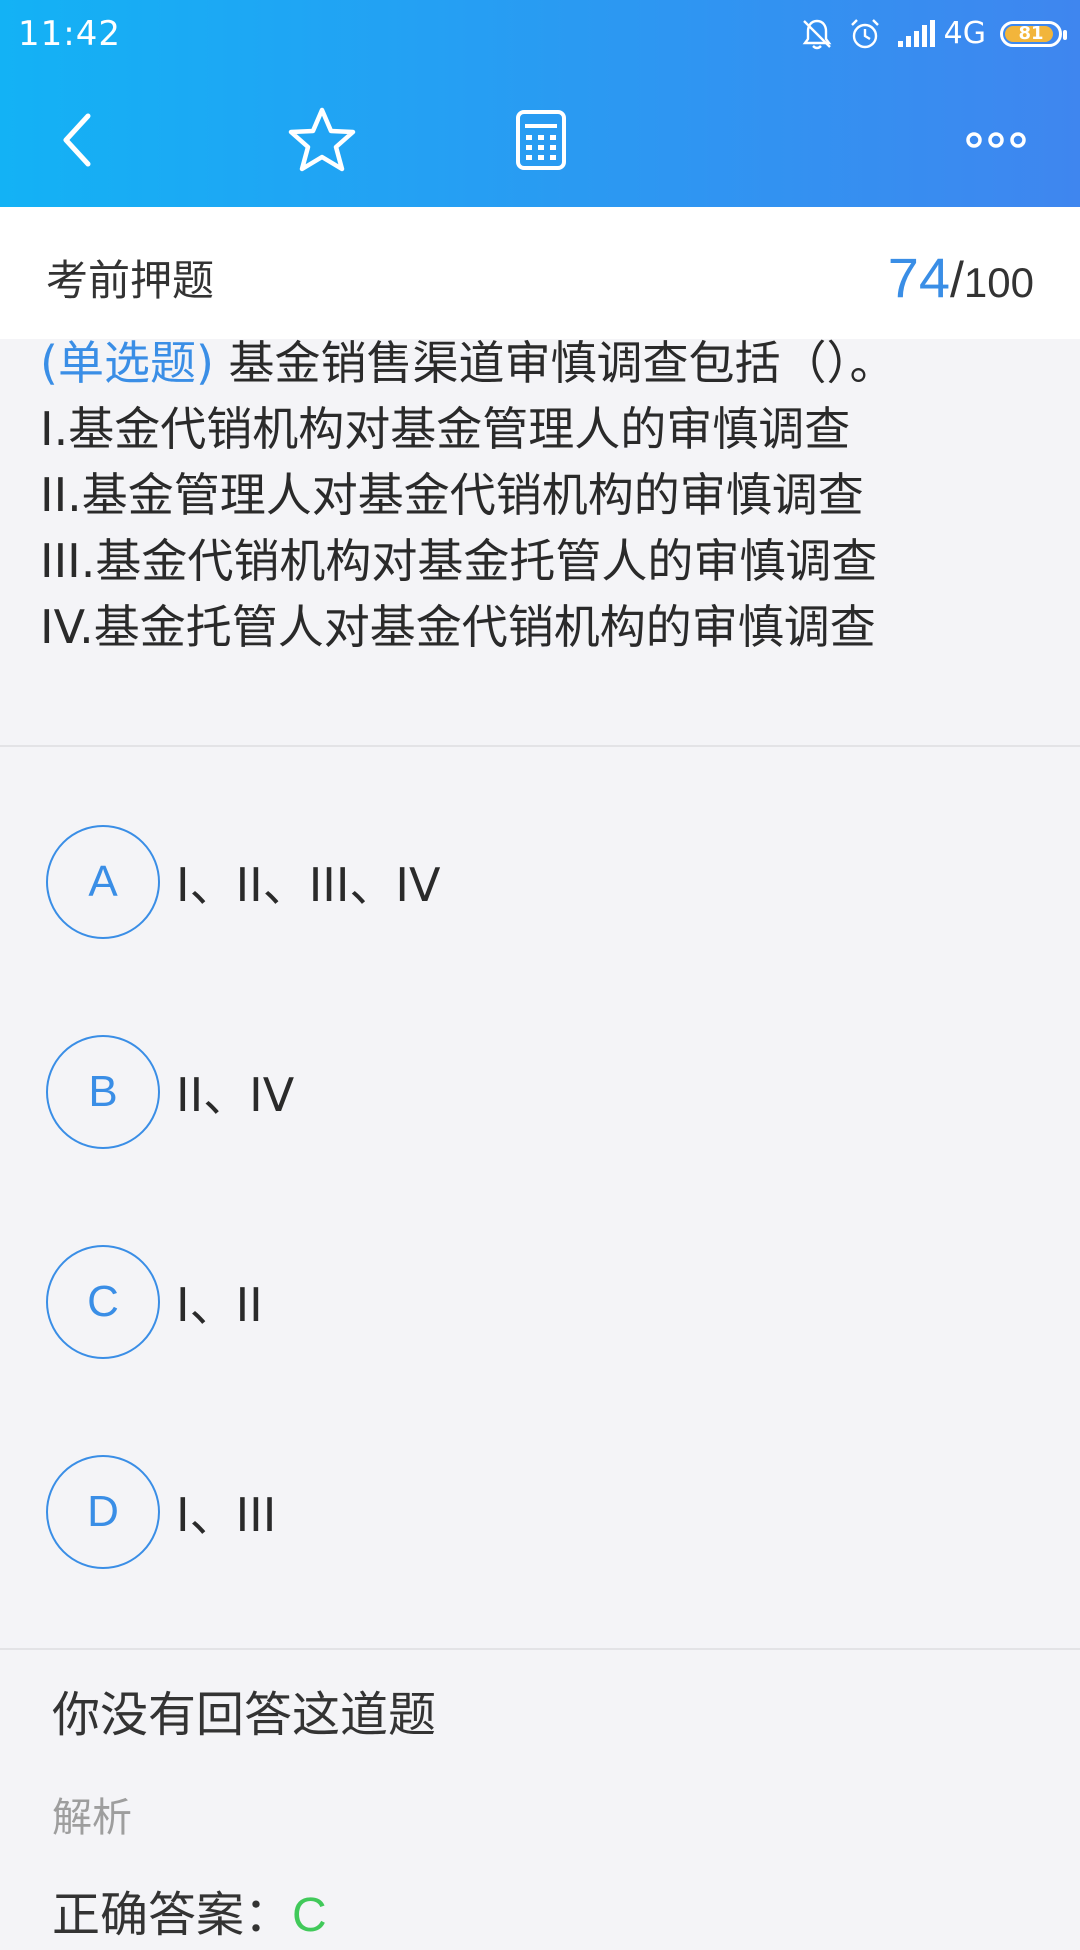 Image resolution: width=1080 pixels, height=1950 pixels. I want to click on option-c: C I、II, so click(154, 1302).